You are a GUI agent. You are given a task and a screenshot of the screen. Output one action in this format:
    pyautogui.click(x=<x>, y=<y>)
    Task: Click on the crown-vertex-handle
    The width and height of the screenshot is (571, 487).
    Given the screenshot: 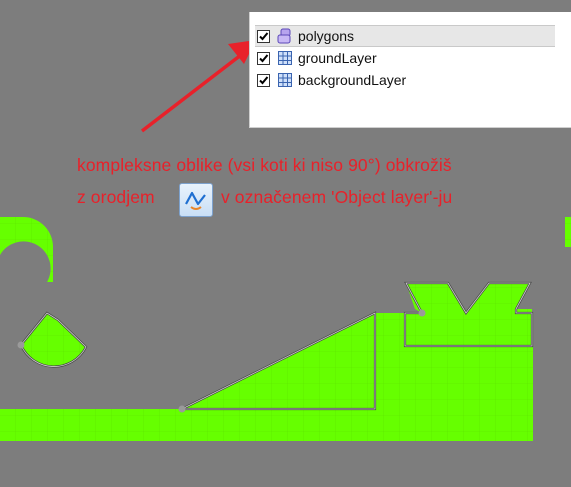 What is the action you would take?
    pyautogui.click(x=422, y=313)
    